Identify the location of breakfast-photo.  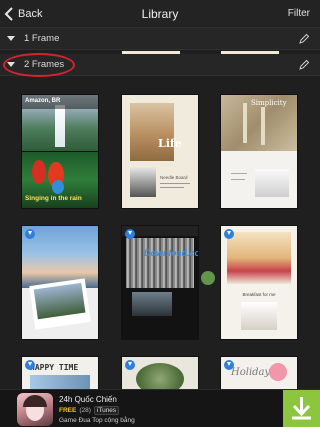
(259, 258).